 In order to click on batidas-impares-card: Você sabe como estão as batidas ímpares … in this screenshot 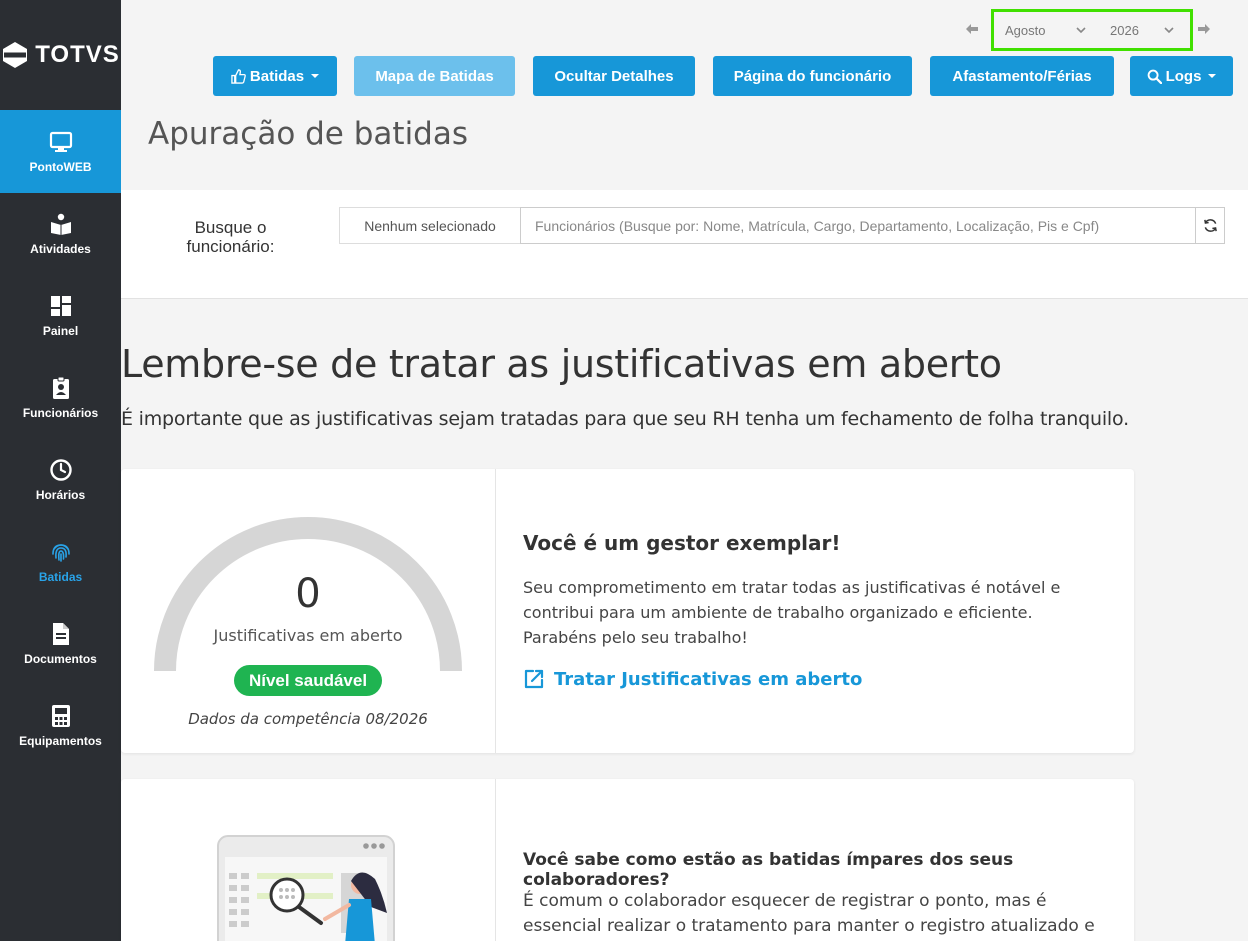, I will do `click(627, 860)`.